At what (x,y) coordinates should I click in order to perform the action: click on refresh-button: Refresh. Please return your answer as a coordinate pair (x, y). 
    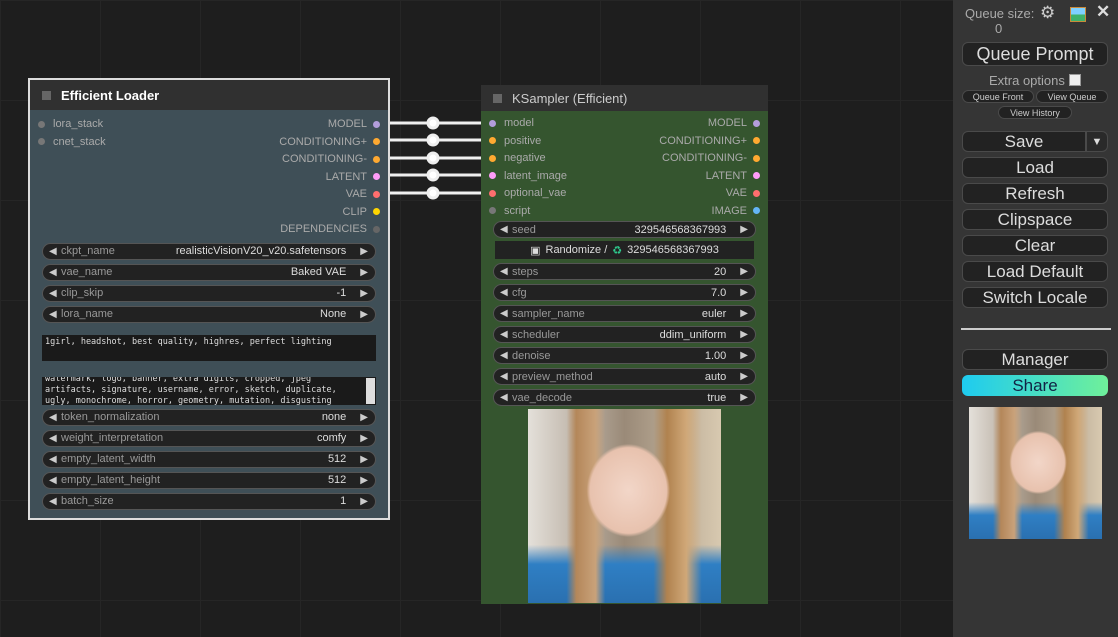
    Looking at the image, I should click on (1035, 193).